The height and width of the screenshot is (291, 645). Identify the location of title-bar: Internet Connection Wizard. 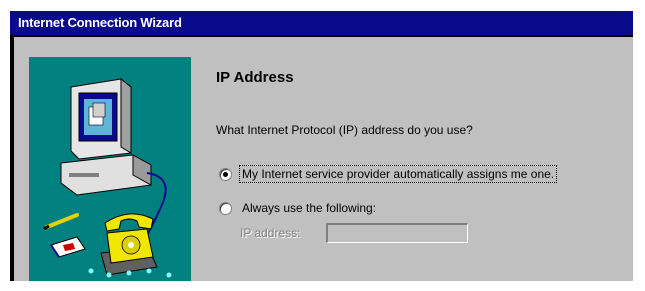
(321, 23).